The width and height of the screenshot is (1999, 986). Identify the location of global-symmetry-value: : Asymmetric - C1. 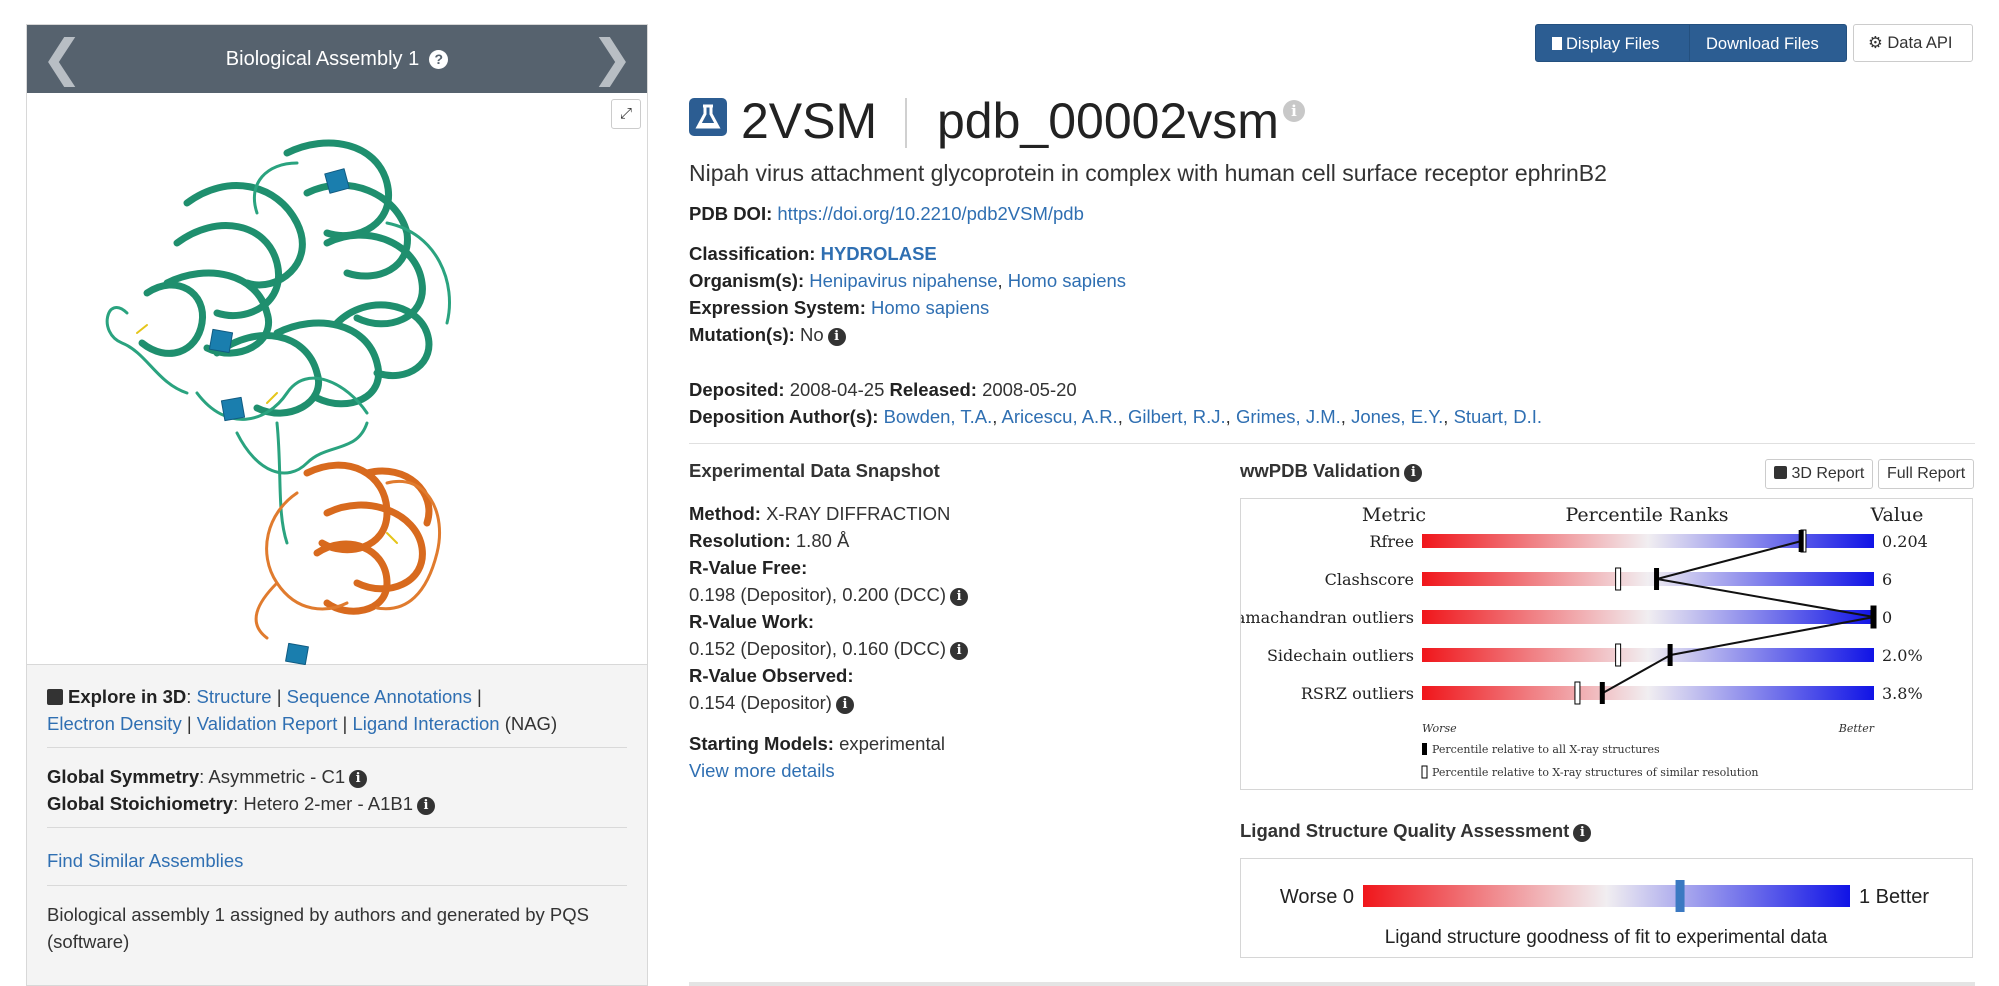
(272, 776).